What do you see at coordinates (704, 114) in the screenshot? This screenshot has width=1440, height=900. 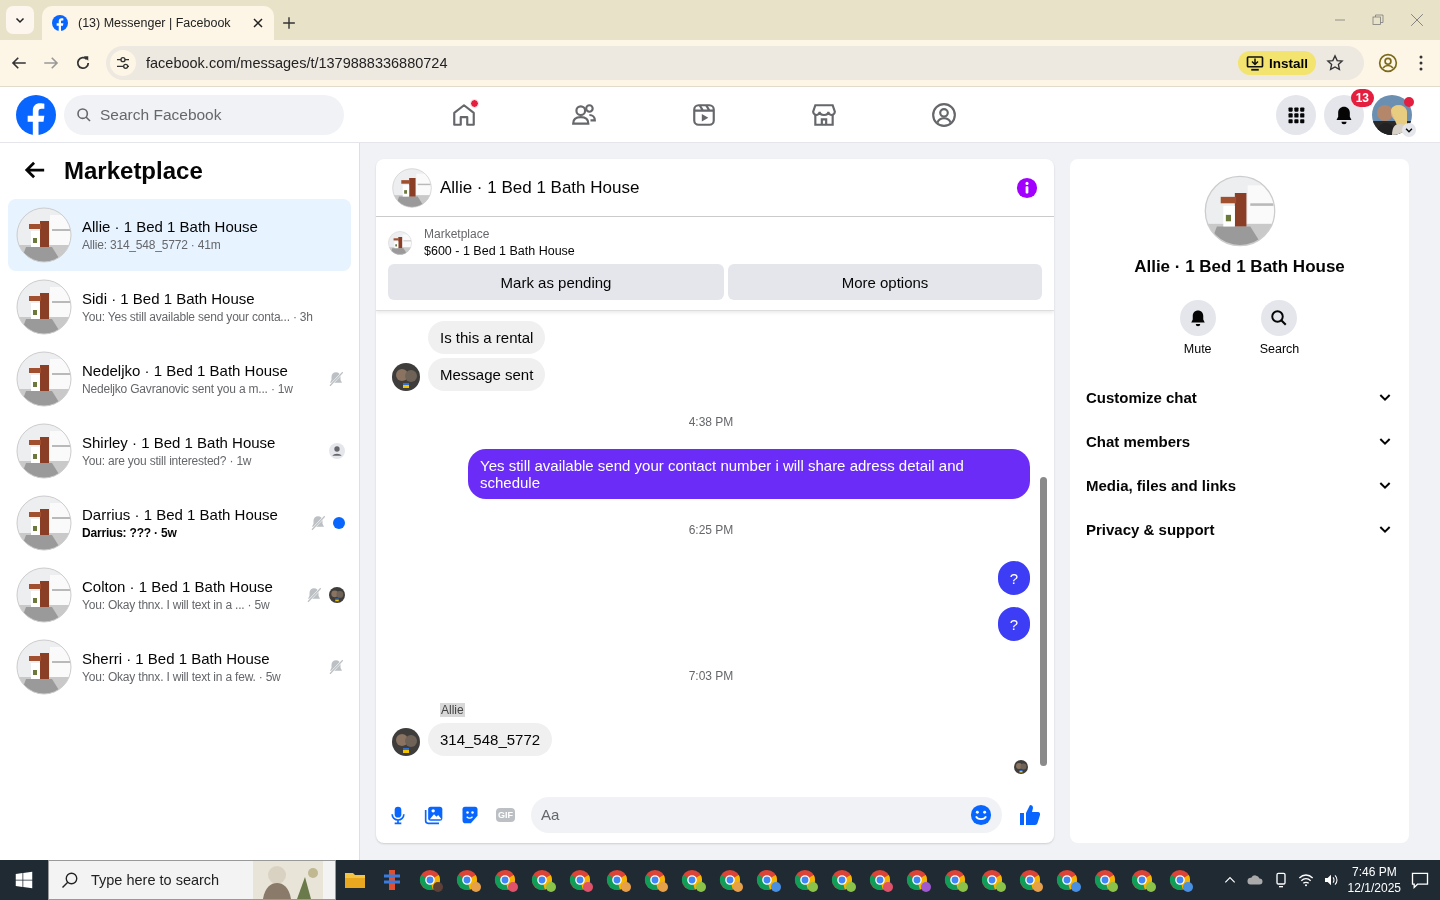 I see `video-icon` at bounding box center [704, 114].